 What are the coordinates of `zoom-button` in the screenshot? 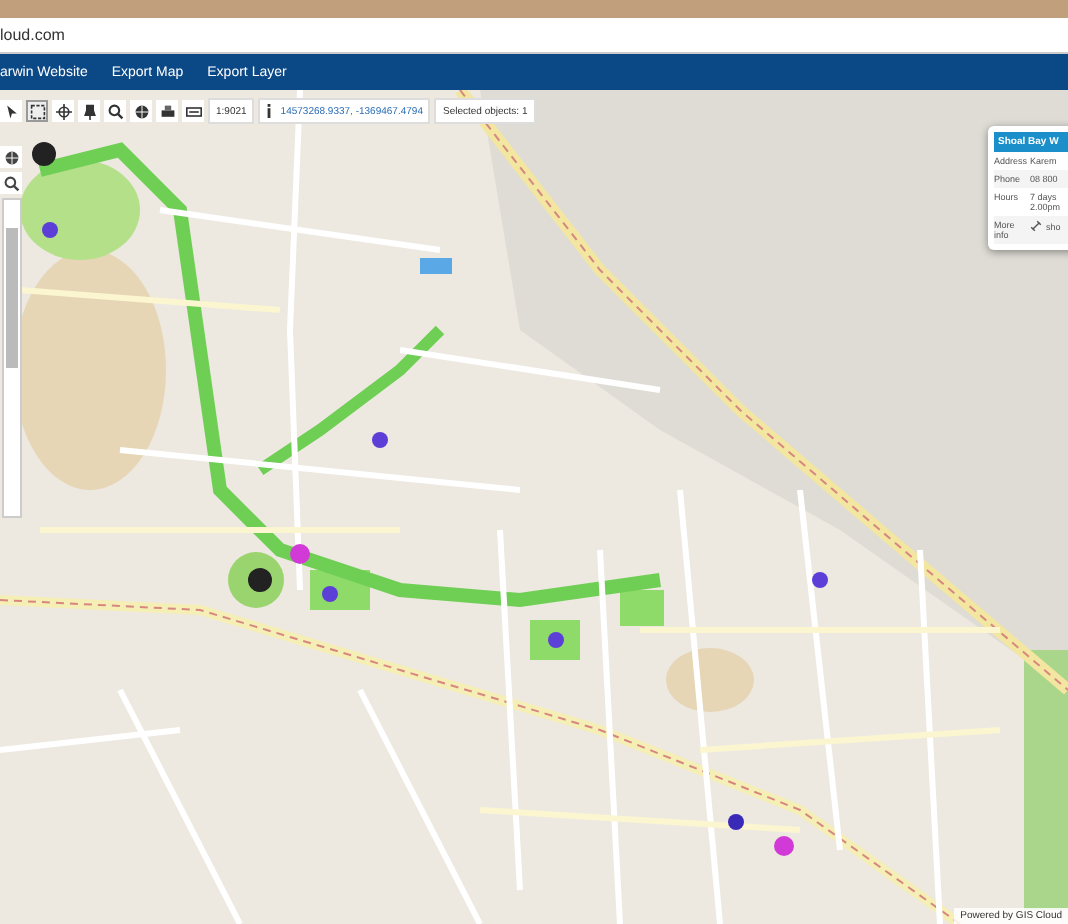 It's located at (11, 183).